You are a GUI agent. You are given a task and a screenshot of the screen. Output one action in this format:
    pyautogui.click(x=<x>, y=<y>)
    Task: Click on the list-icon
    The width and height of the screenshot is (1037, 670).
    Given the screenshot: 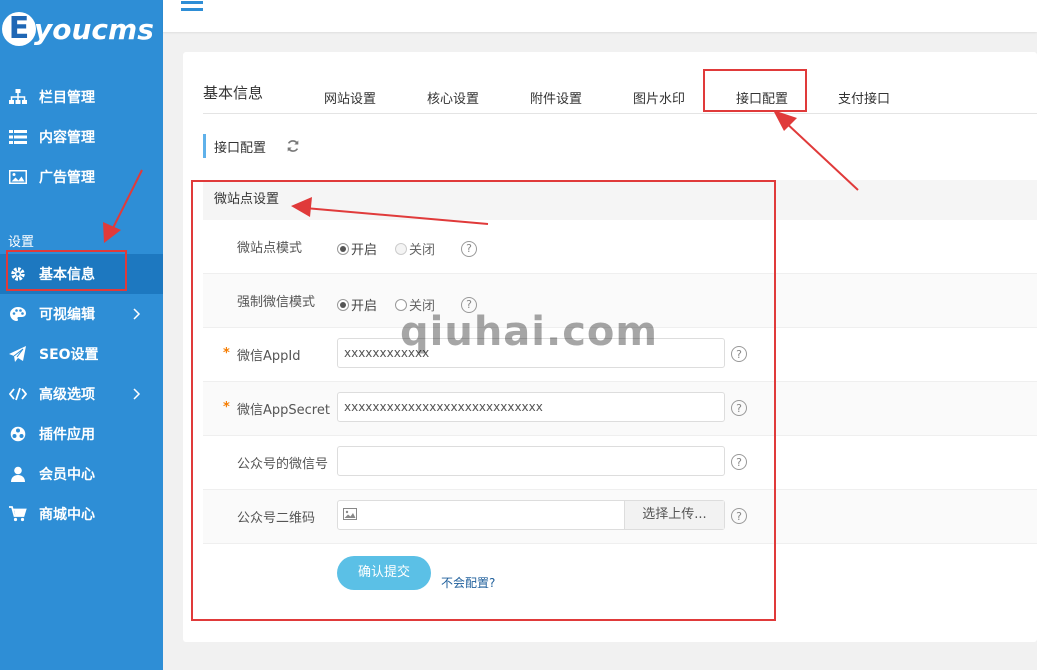 What is the action you would take?
    pyautogui.click(x=18, y=137)
    